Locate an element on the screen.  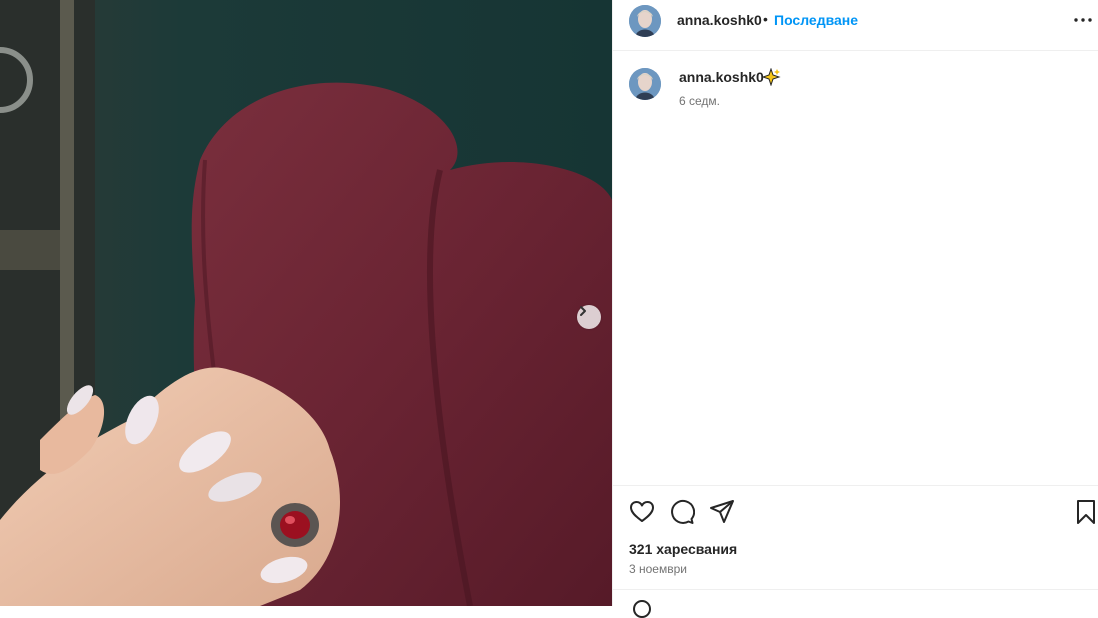
share-send-icon is located at coordinates (722, 512).